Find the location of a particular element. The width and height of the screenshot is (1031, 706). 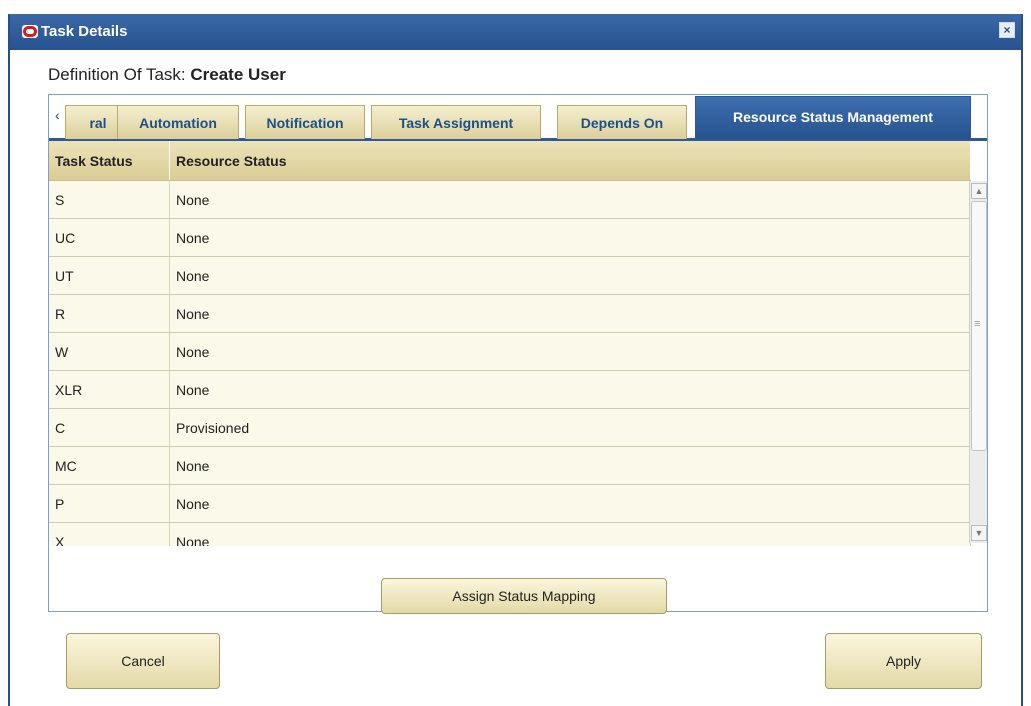

table-row: R None is located at coordinates (510, 313).